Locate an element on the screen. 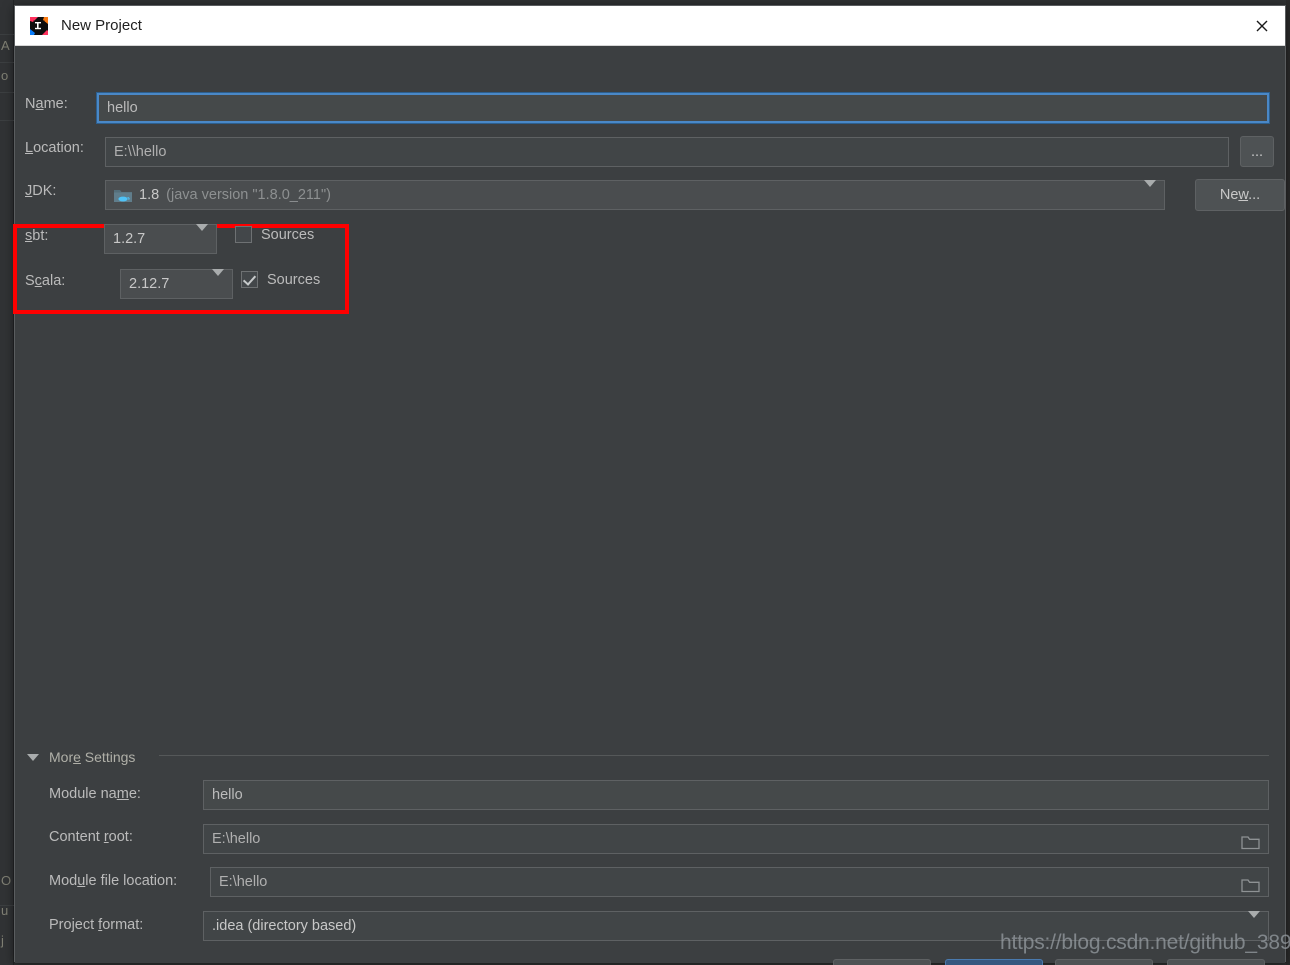  sbt-sources-checkbox-row: Sources is located at coordinates (274, 234).